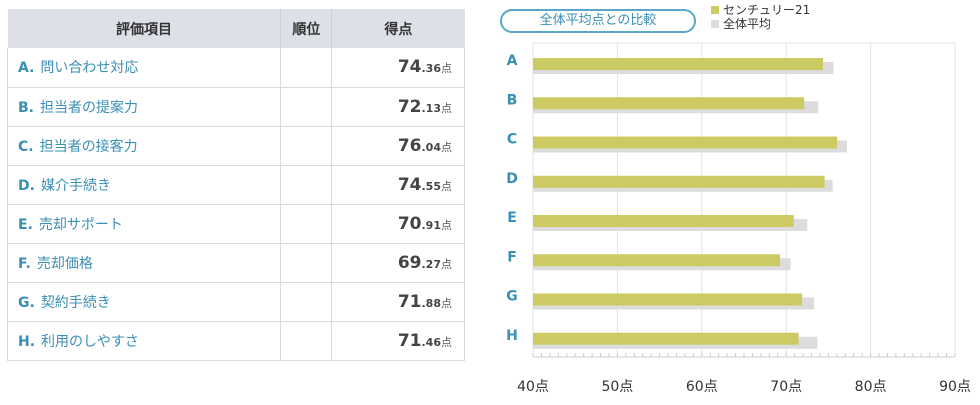 The width and height of the screenshot is (980, 405). Describe the element at coordinates (512, 179) in the screenshot. I see `category-label: D` at that location.